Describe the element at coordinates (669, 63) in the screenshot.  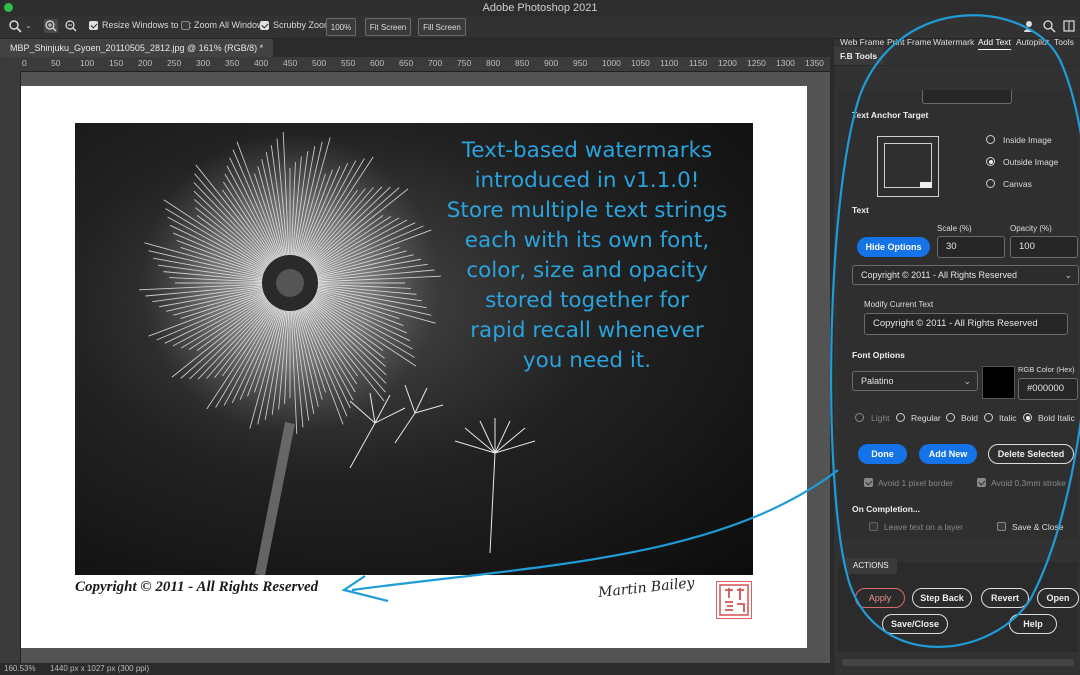
I see `ruler-tick-label: 1100` at that location.